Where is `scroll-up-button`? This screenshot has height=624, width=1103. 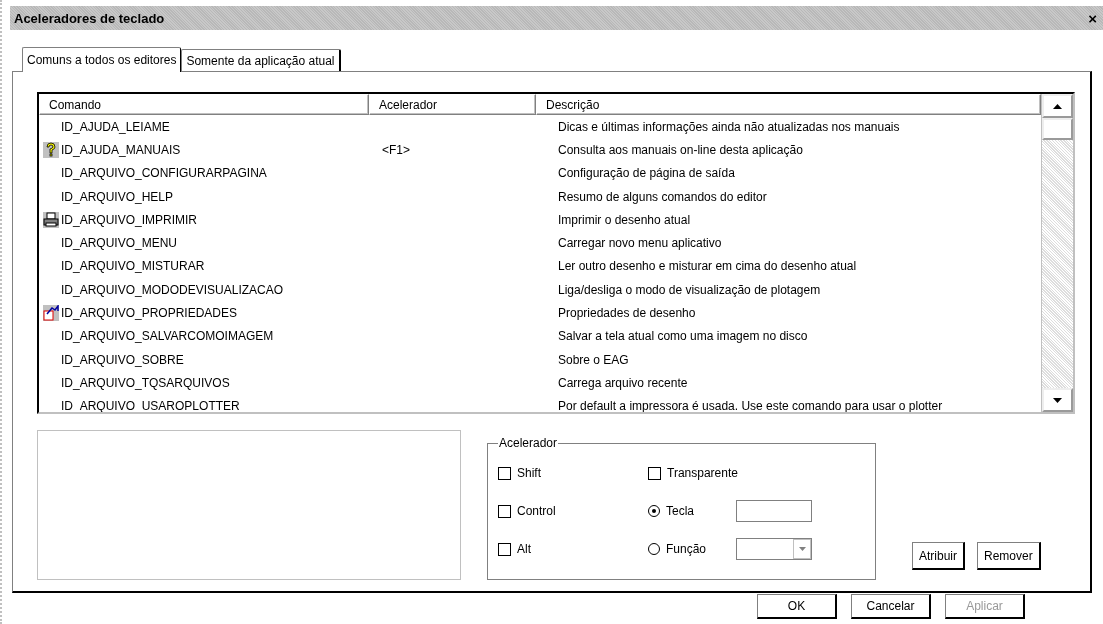 scroll-up-button is located at coordinates (1057, 106).